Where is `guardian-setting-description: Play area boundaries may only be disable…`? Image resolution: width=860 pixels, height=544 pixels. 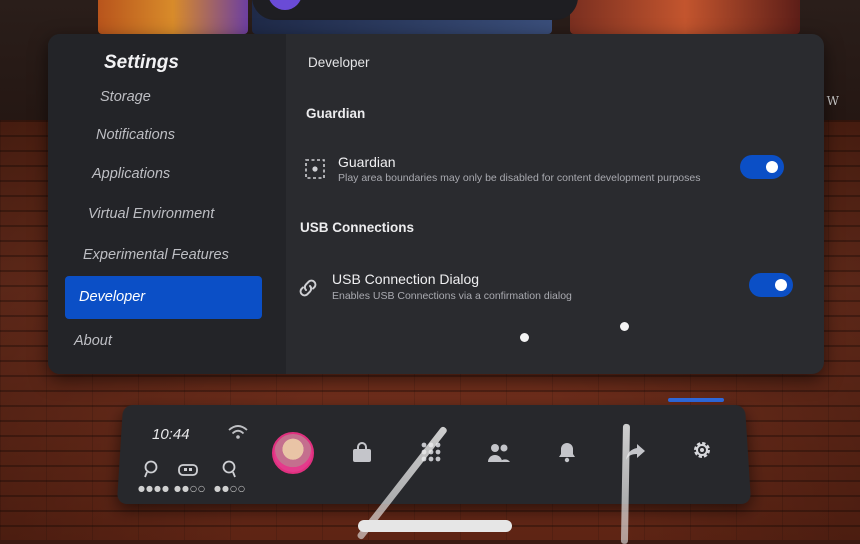
guardian-setting-description: Play area boundaries may only be disable… is located at coordinates (519, 178).